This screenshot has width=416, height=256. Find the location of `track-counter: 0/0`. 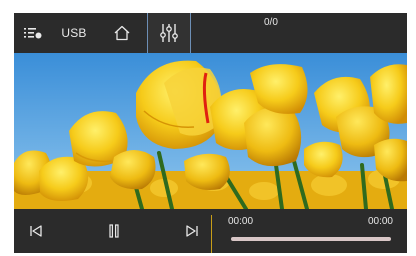

track-counter: 0/0 is located at coordinates (271, 22).